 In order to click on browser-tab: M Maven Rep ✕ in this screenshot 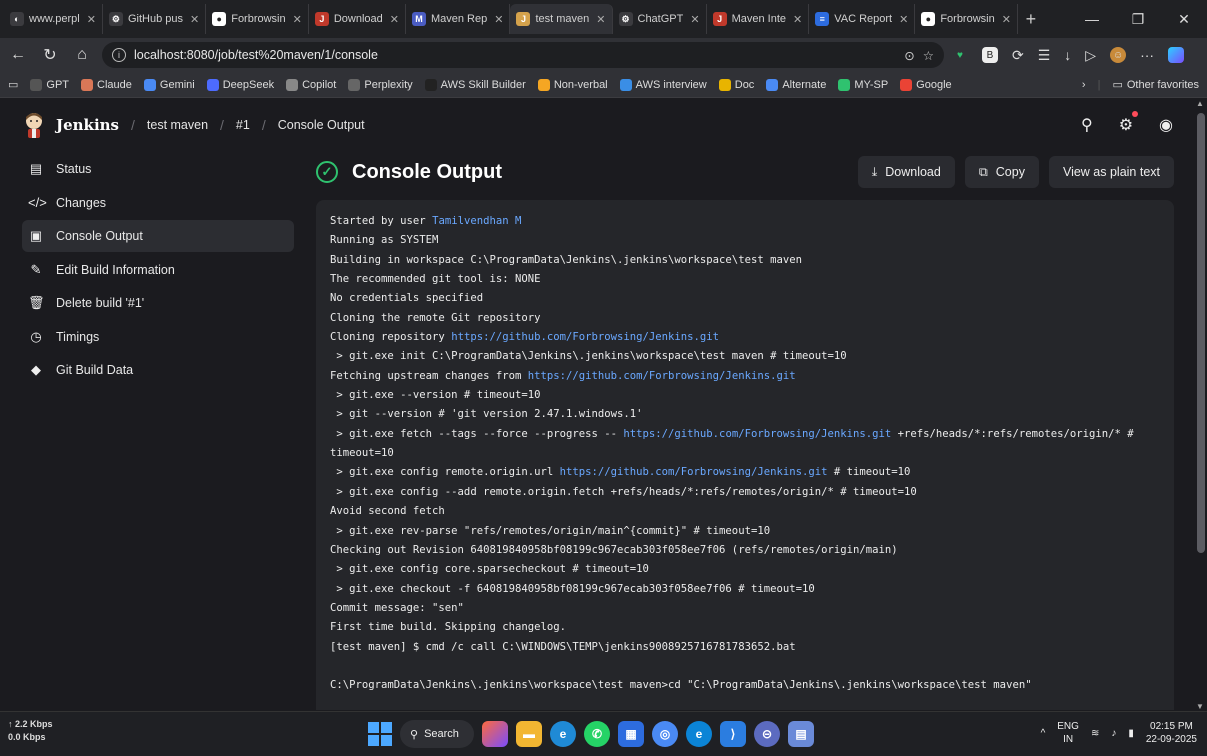, I will do `click(458, 19)`.